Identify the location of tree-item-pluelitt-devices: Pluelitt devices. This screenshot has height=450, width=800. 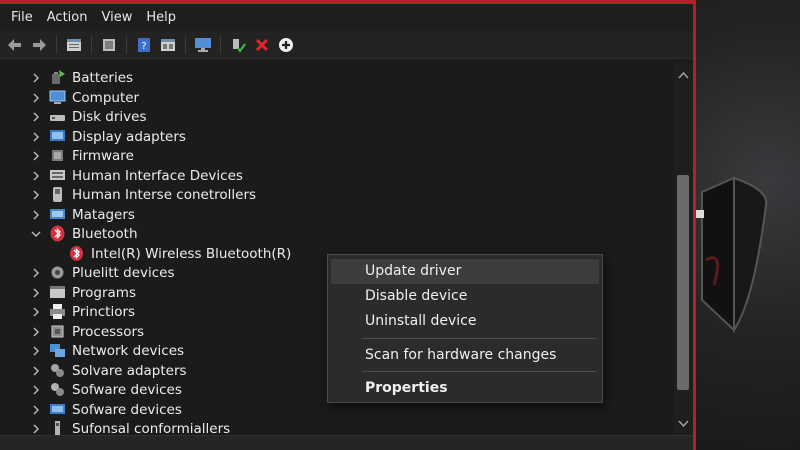
(102, 272).